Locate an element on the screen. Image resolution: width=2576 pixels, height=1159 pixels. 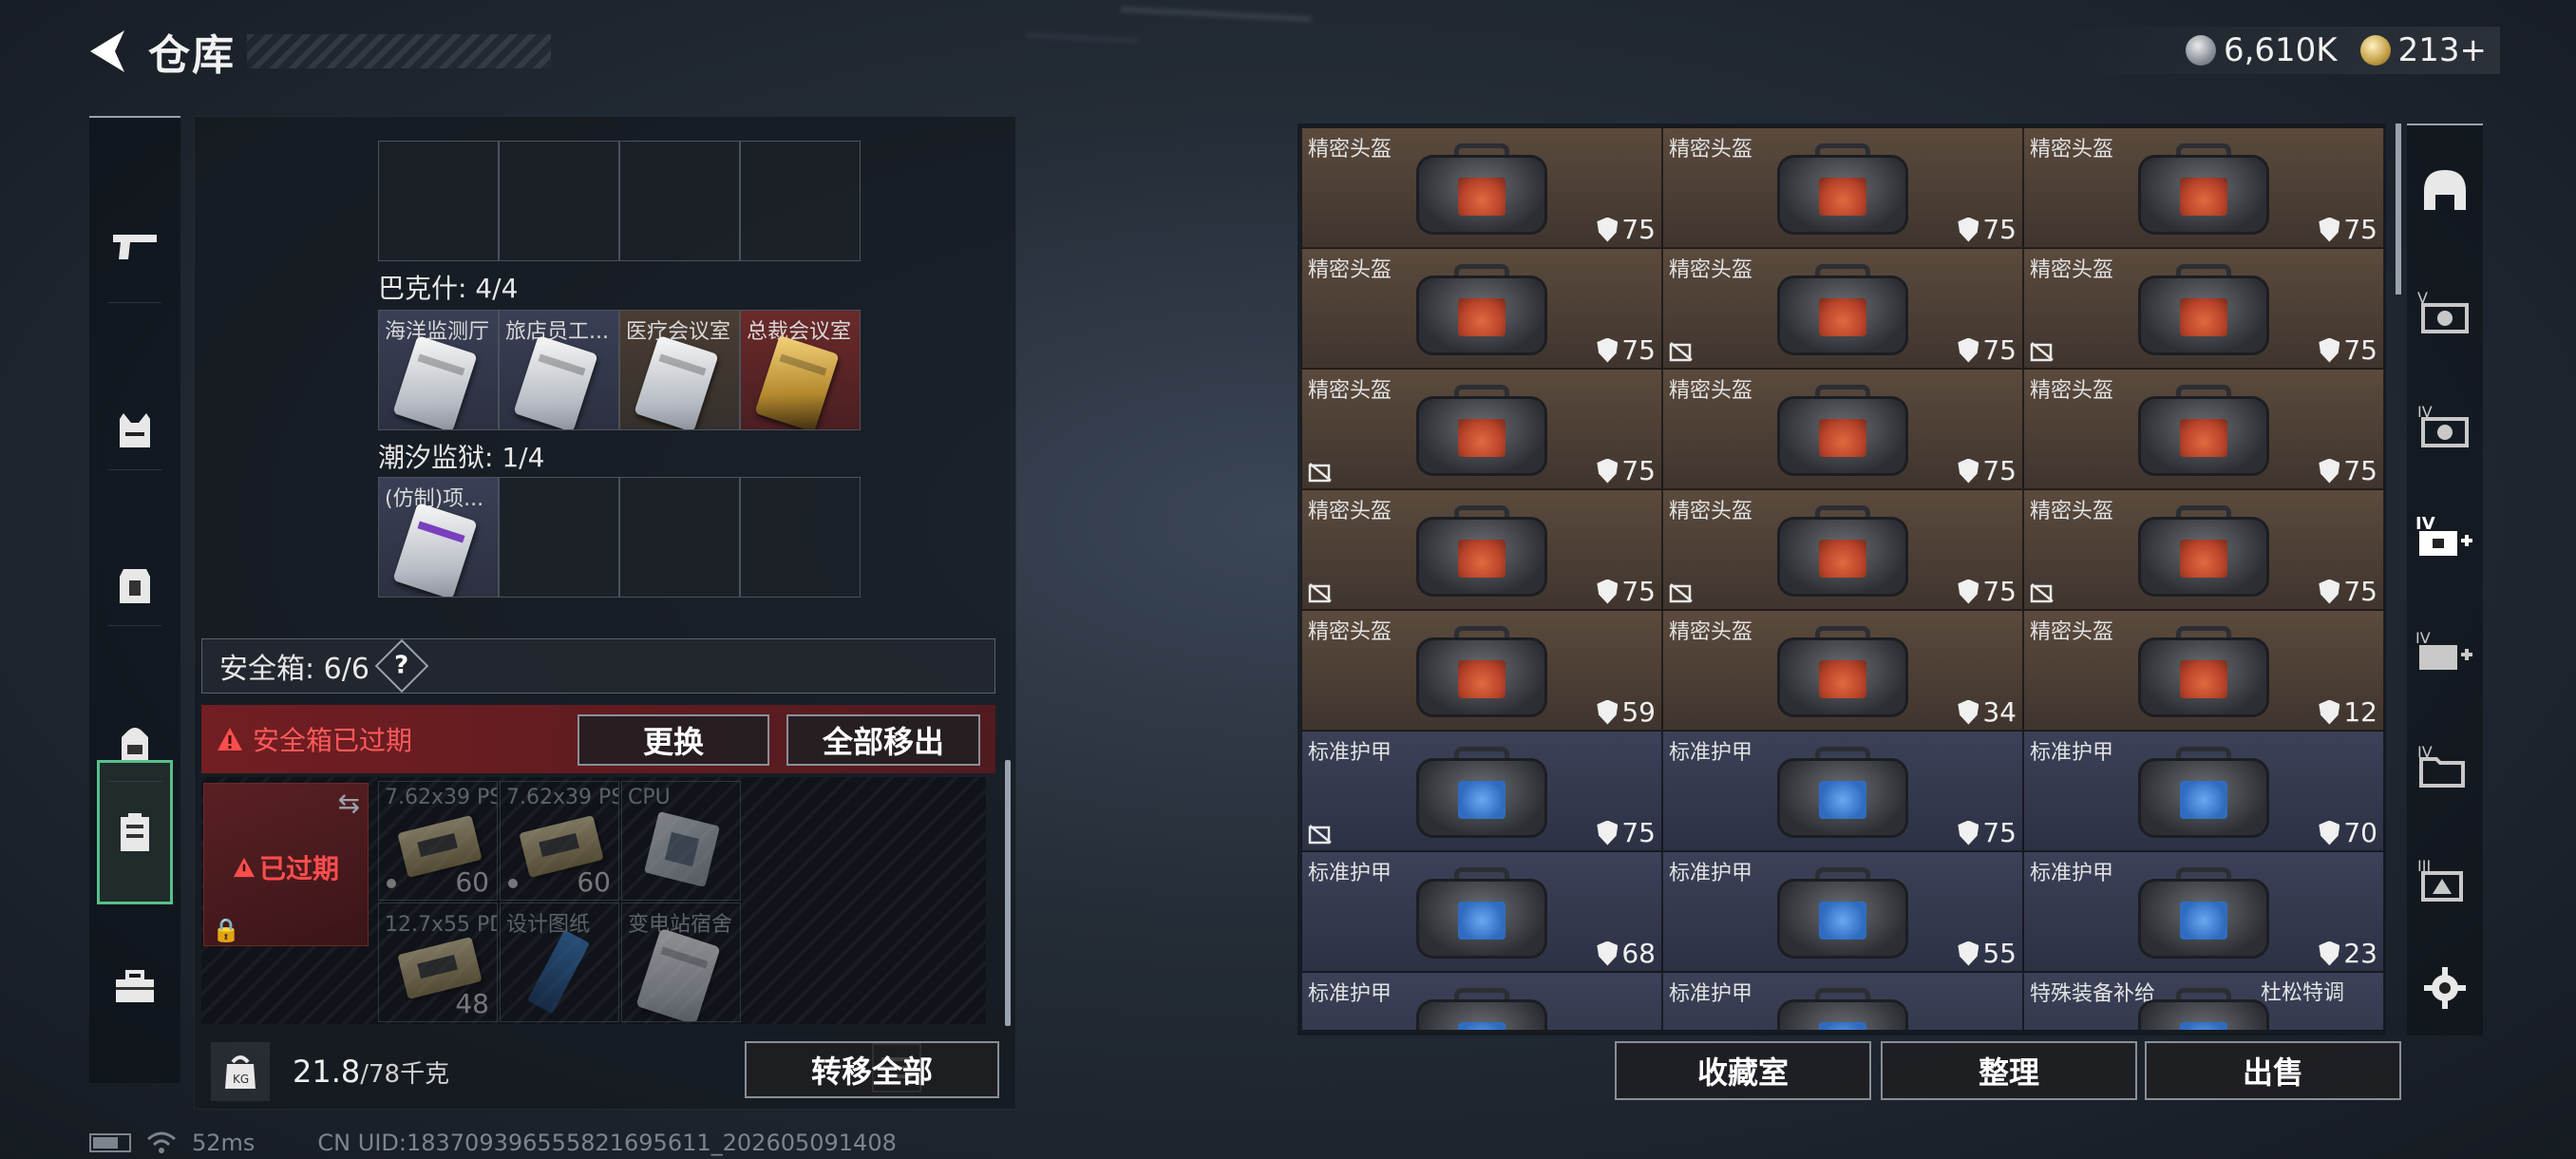
replace-button: 更换 is located at coordinates (673, 740).